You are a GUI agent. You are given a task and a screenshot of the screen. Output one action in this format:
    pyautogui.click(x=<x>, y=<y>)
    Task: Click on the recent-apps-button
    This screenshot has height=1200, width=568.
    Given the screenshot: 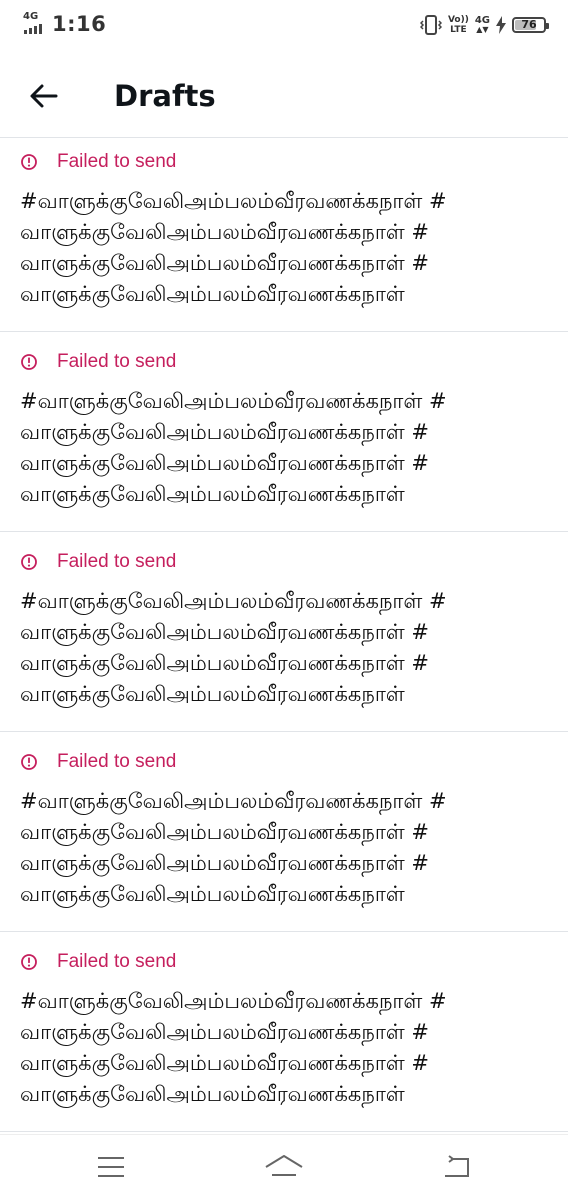 What is the action you would take?
    pyautogui.click(x=111, y=1167)
    